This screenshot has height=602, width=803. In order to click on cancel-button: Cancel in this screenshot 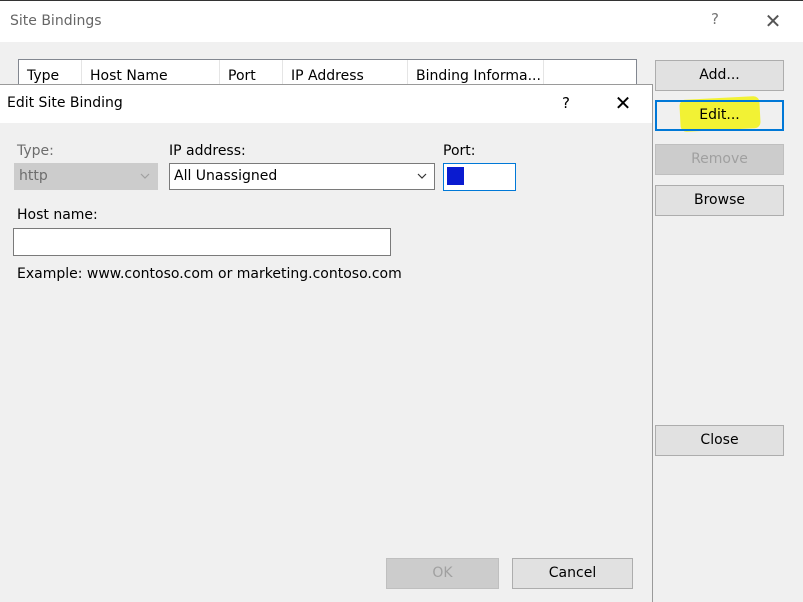, I will do `click(572, 573)`.